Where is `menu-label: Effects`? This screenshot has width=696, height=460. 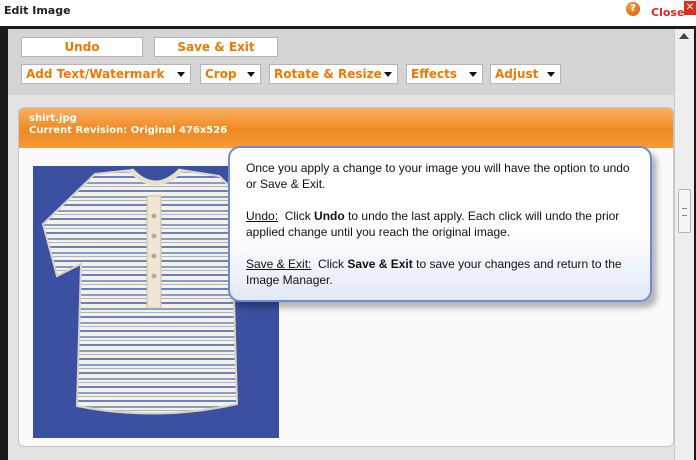 menu-label: Effects is located at coordinates (434, 74).